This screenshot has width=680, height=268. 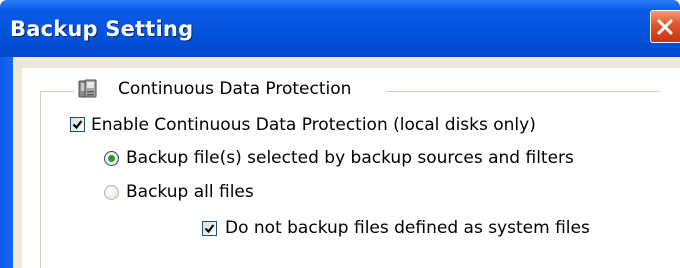 I want to click on close-button, so click(x=665, y=26).